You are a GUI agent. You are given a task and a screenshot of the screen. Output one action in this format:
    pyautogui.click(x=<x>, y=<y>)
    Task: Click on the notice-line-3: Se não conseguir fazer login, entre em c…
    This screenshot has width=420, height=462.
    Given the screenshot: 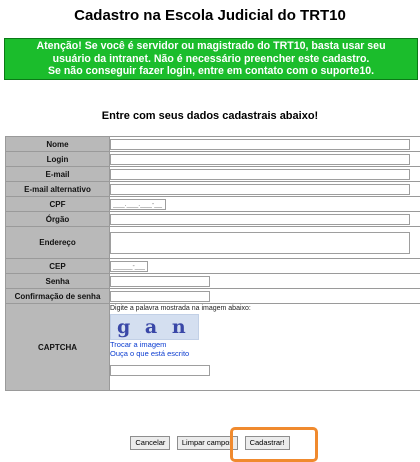 What is the action you would take?
    pyautogui.click(x=211, y=71)
    